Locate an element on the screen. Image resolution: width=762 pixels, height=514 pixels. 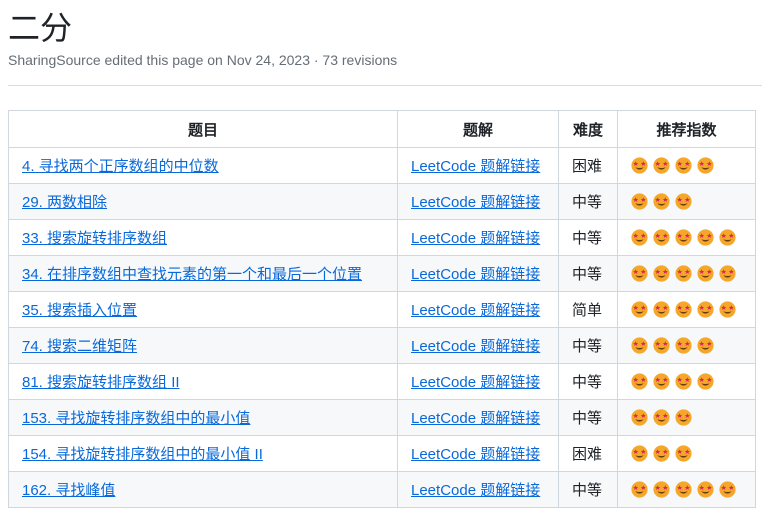
table-row: 34. 在排序数组中查找元素的第一个和最后一个位置 LeetCode 题解链接 中等 is located at coordinates (382, 273).